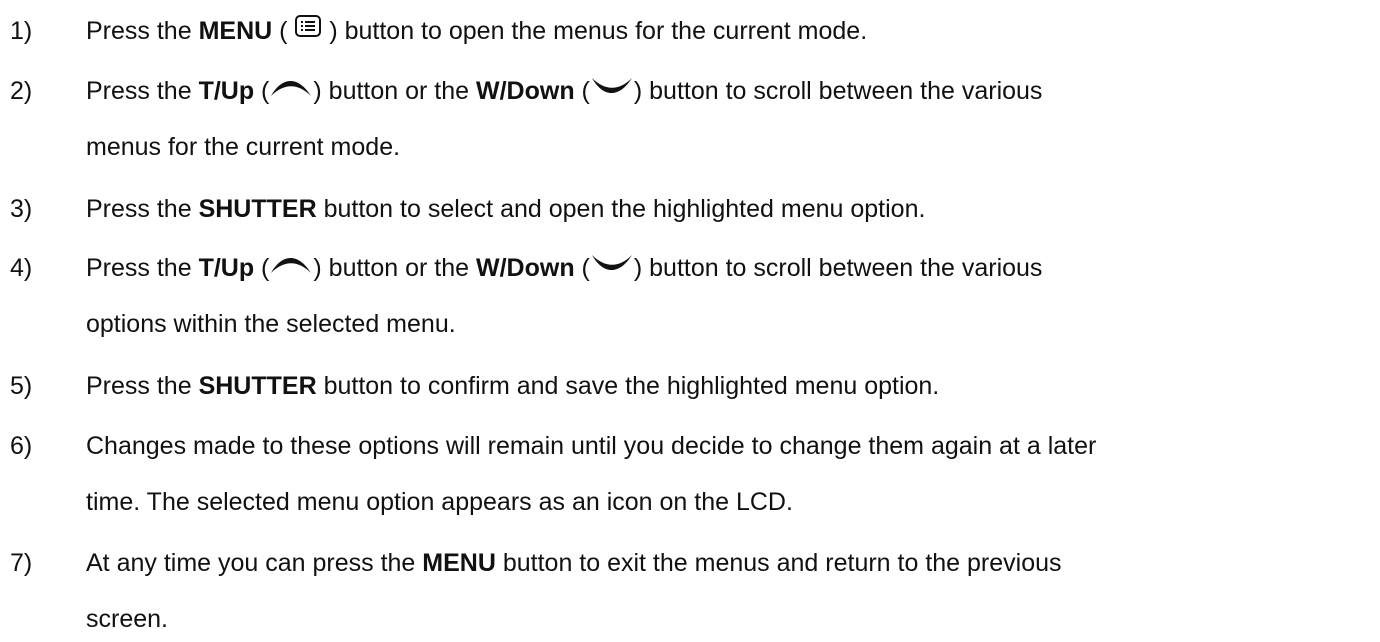  Describe the element at coordinates (21, 563) in the screenshot. I see `step-number: 7)` at that location.